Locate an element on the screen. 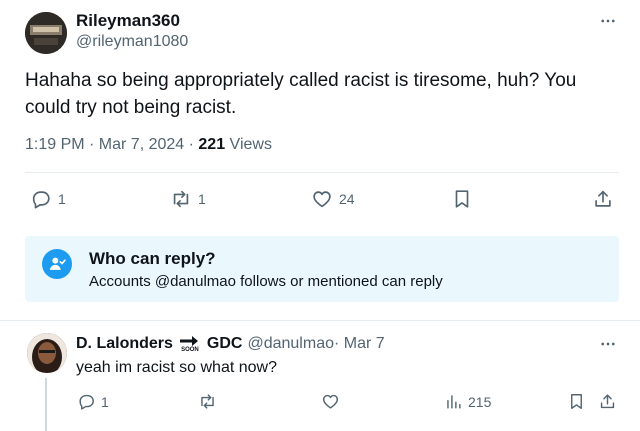 The width and height of the screenshot is (640, 431). soon-label: SOON is located at coordinates (190, 350).